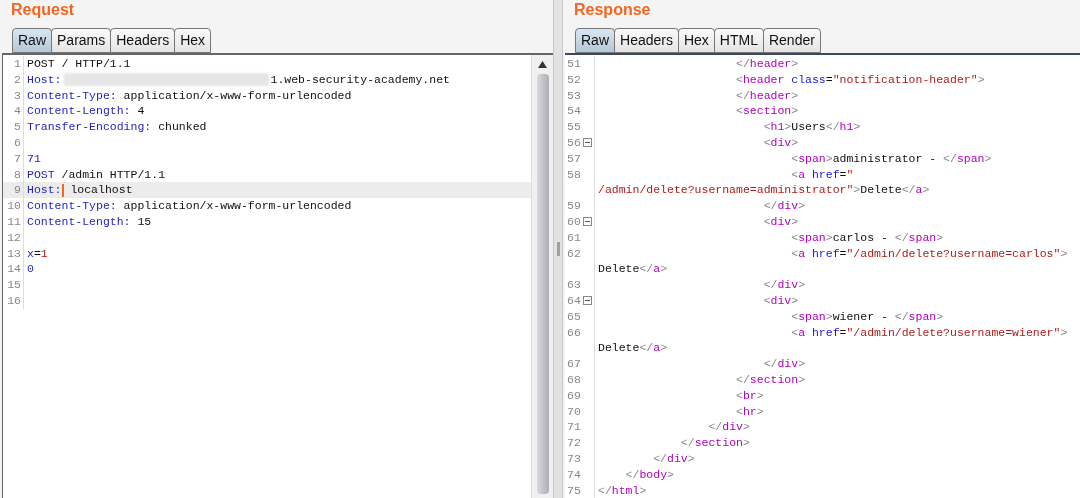 This screenshot has height=498, width=1080. What do you see at coordinates (14, 221) in the screenshot?
I see `line-number: 11` at bounding box center [14, 221].